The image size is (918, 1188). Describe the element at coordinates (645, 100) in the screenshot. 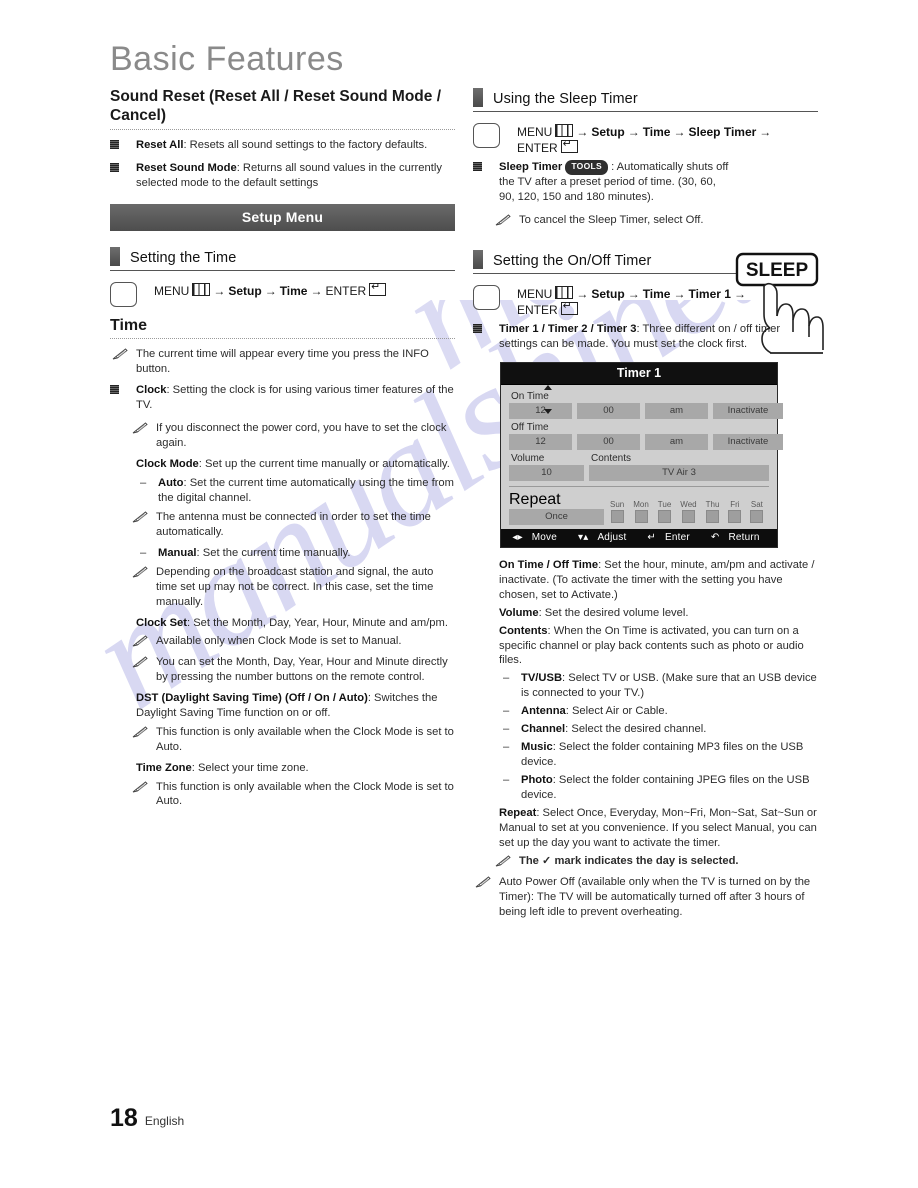

I see `section-using-sleep-timer: Using the Sleep Timer` at that location.